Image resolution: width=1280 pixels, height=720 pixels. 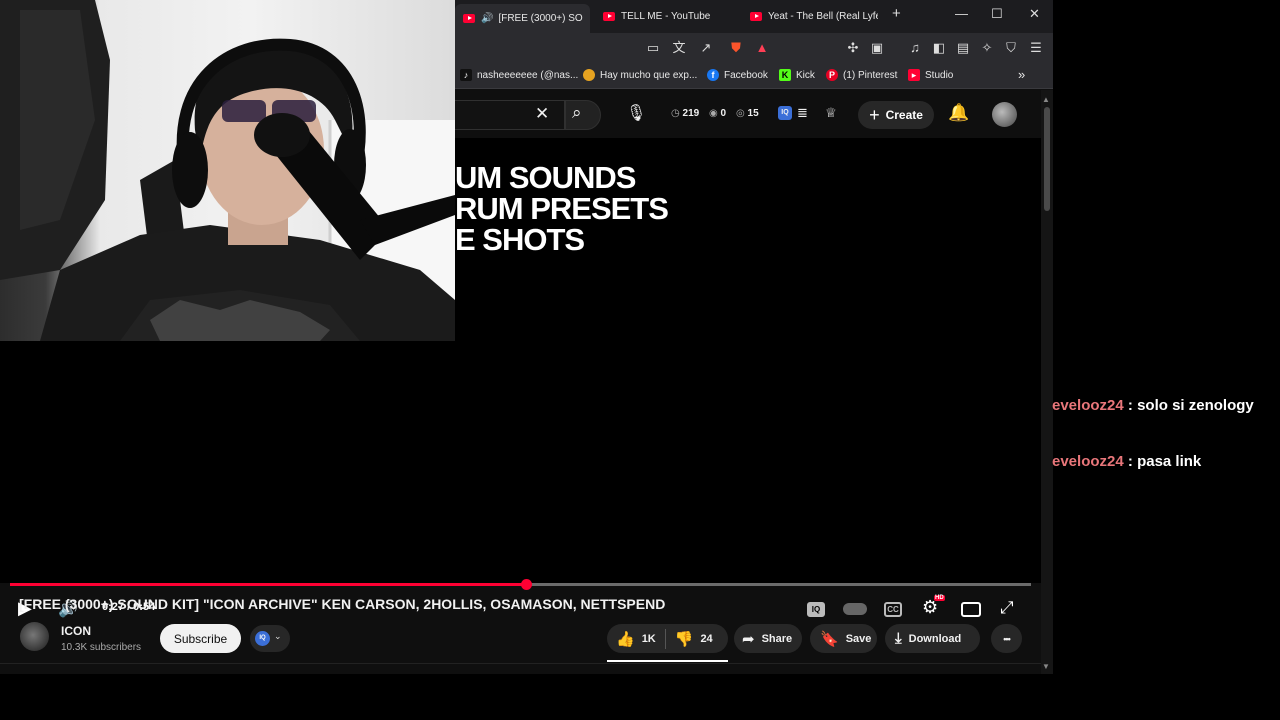 I want to click on progress-bar, so click(x=520, y=584).